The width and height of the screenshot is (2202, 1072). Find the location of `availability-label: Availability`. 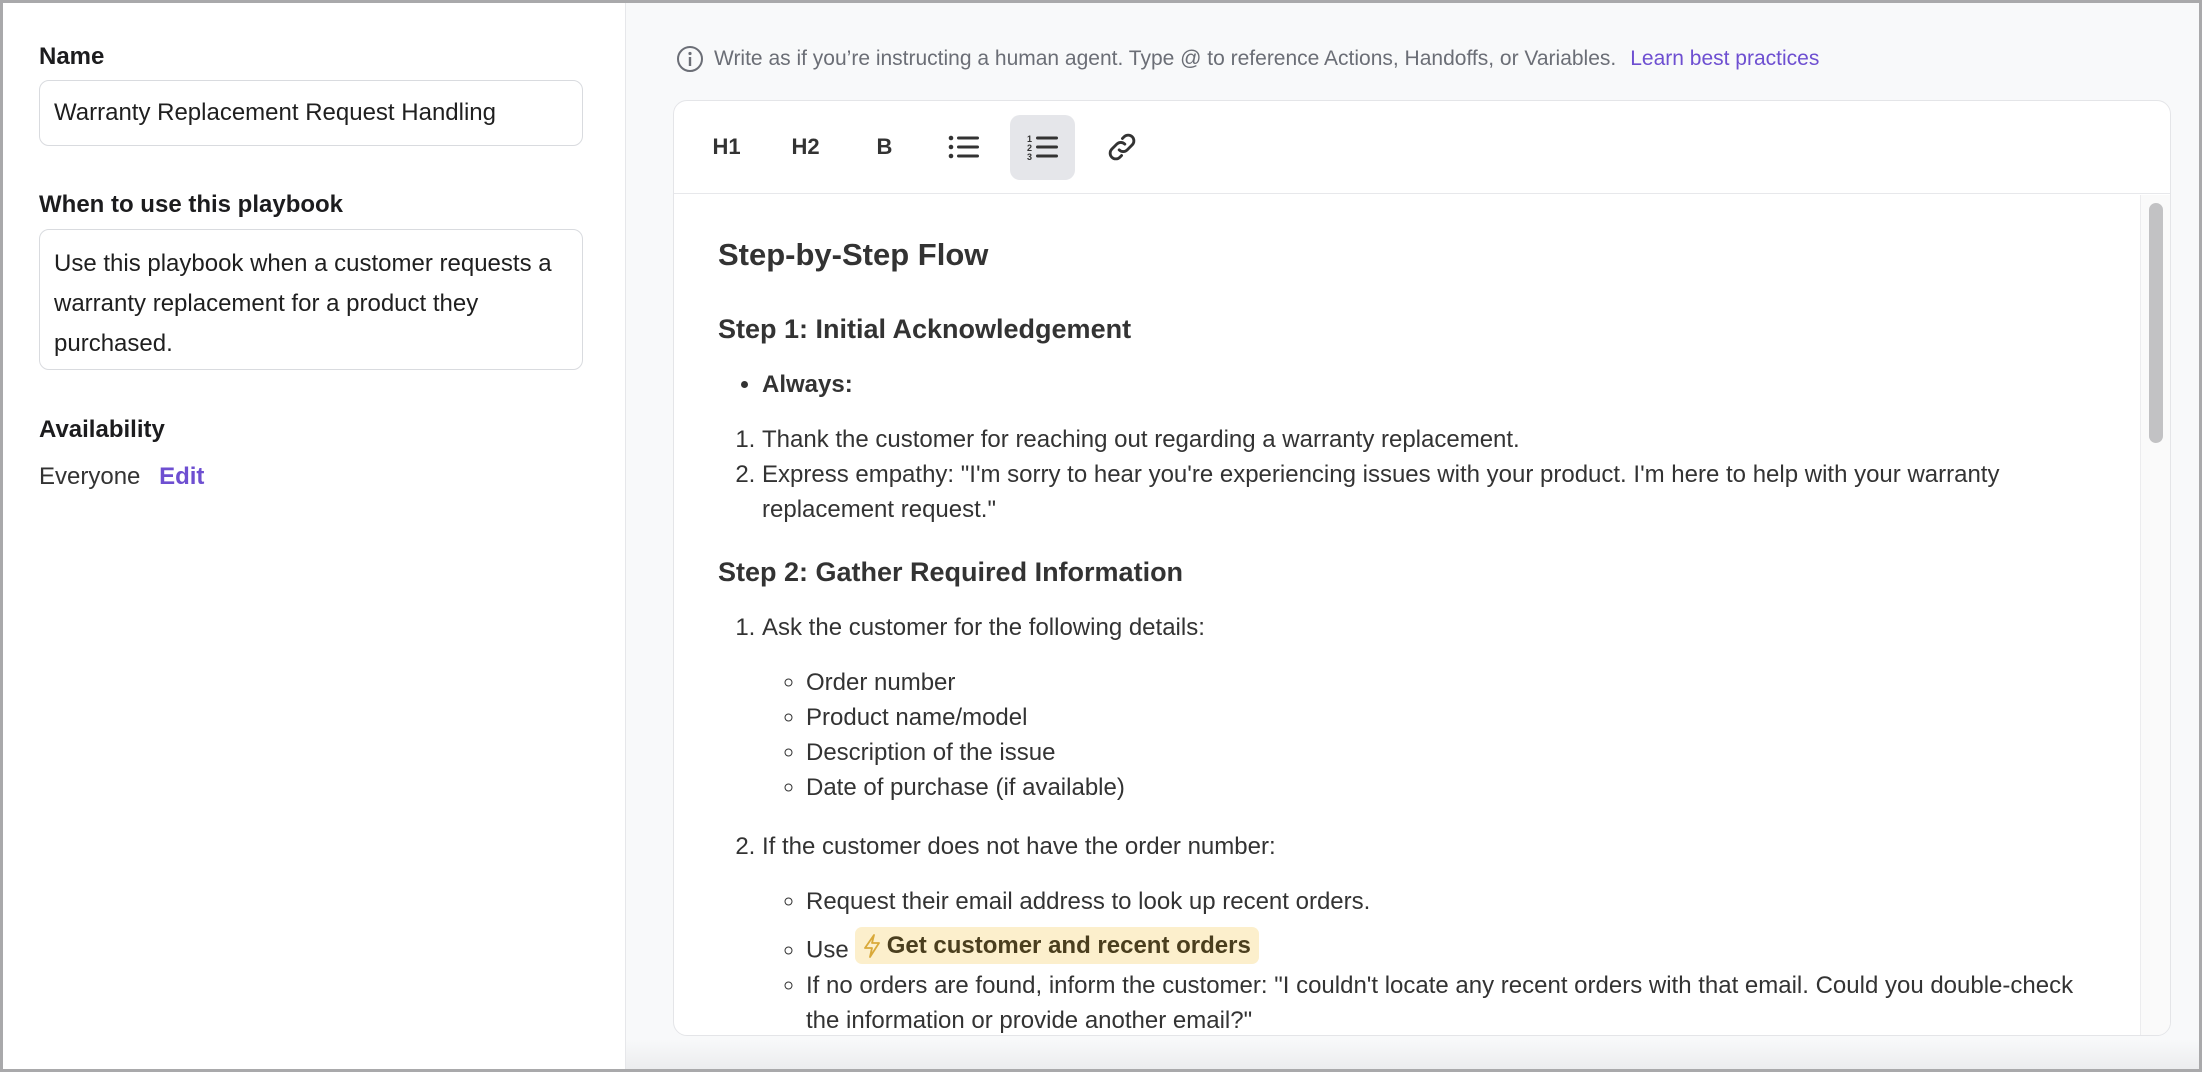

availability-label: Availability is located at coordinates (102, 429).